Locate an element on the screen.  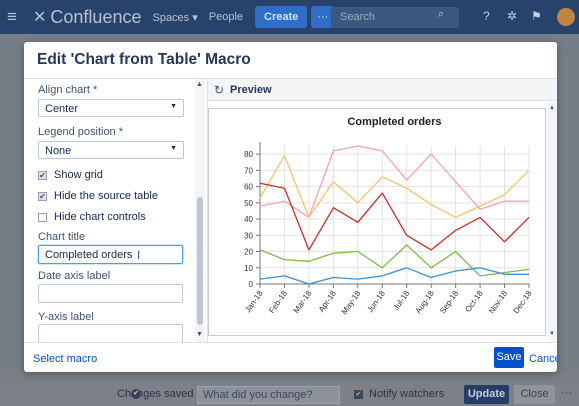
y-tick-label: 50 is located at coordinates (248, 203).